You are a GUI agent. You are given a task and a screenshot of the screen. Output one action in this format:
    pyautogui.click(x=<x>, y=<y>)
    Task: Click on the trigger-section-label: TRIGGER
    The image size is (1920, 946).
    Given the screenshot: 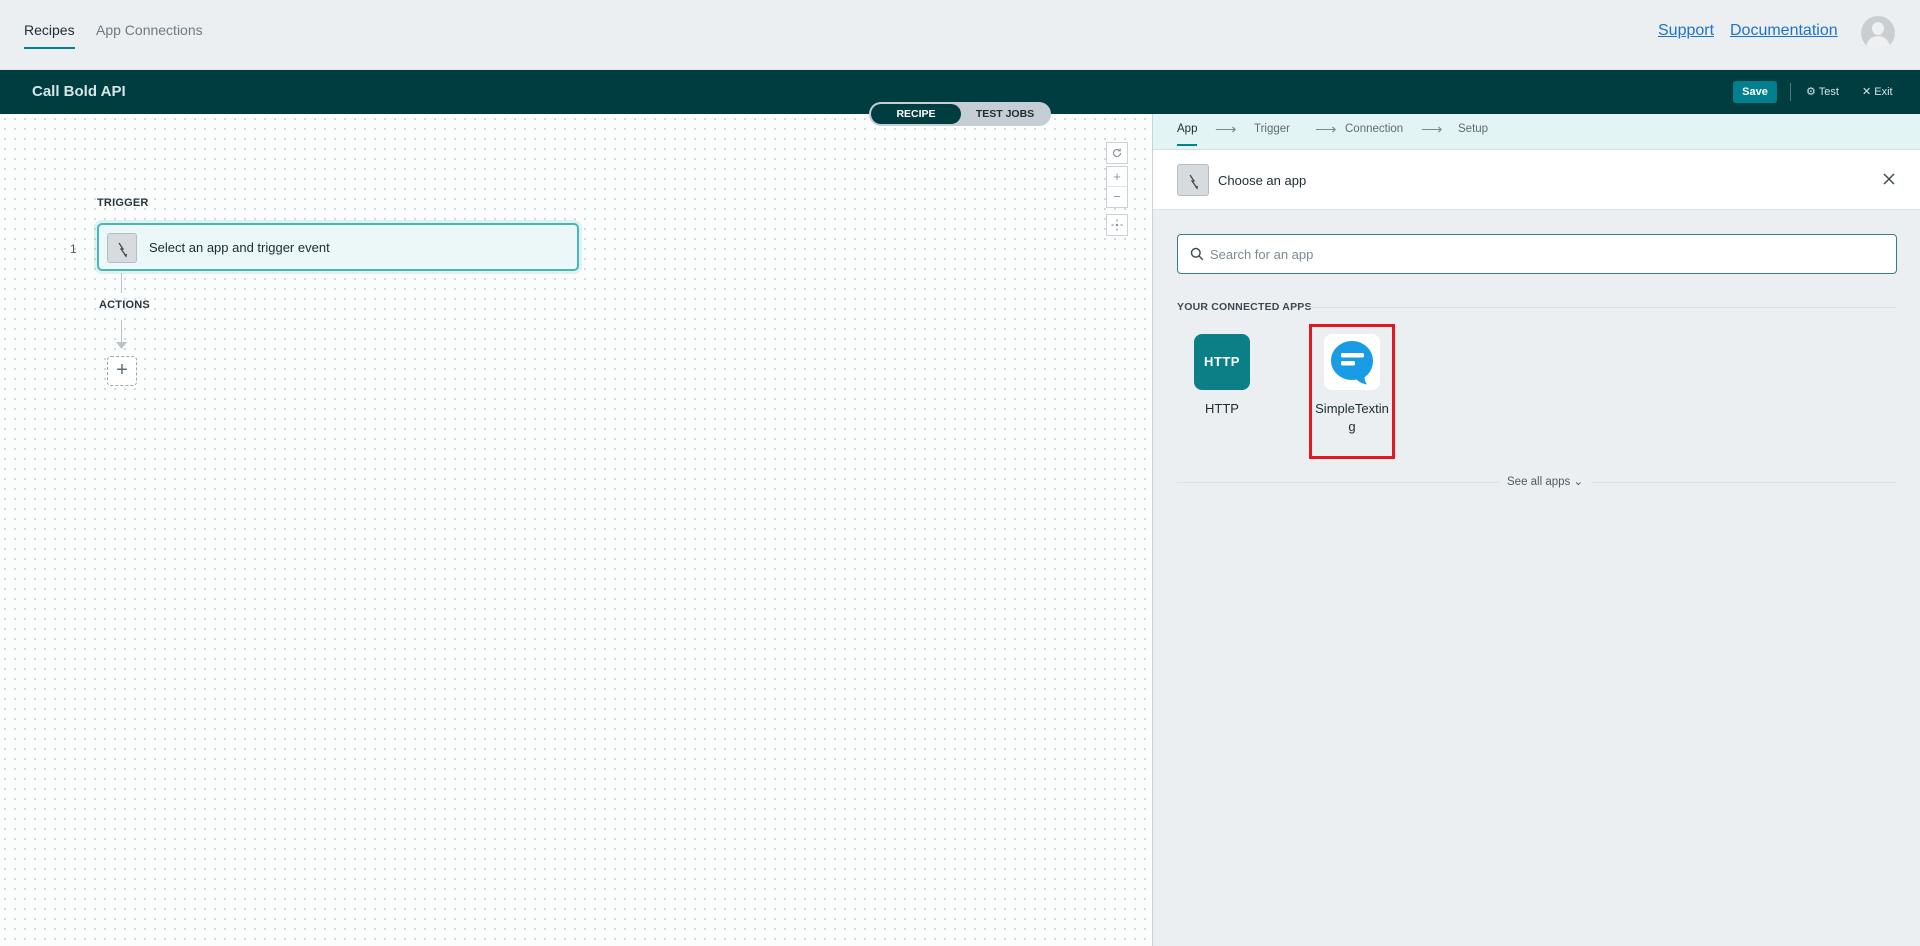 What is the action you would take?
    pyautogui.click(x=123, y=203)
    